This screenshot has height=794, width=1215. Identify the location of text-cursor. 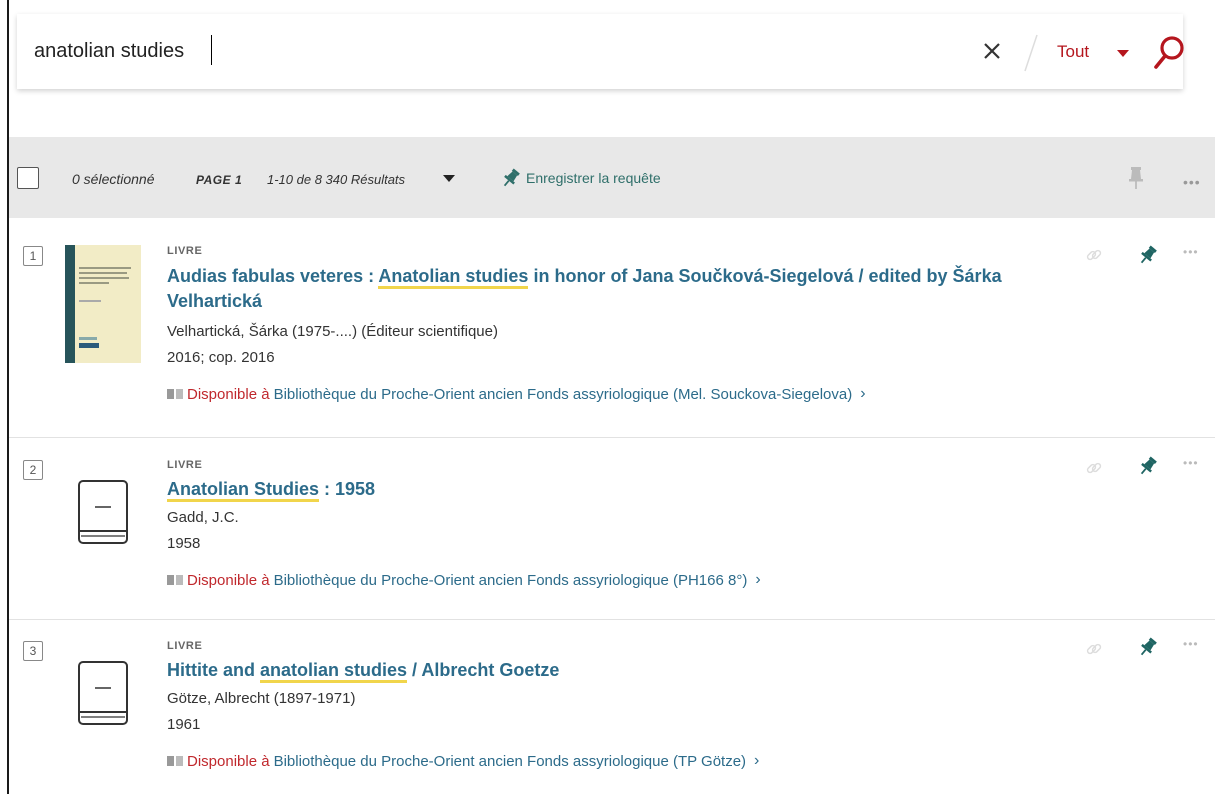
(211, 50).